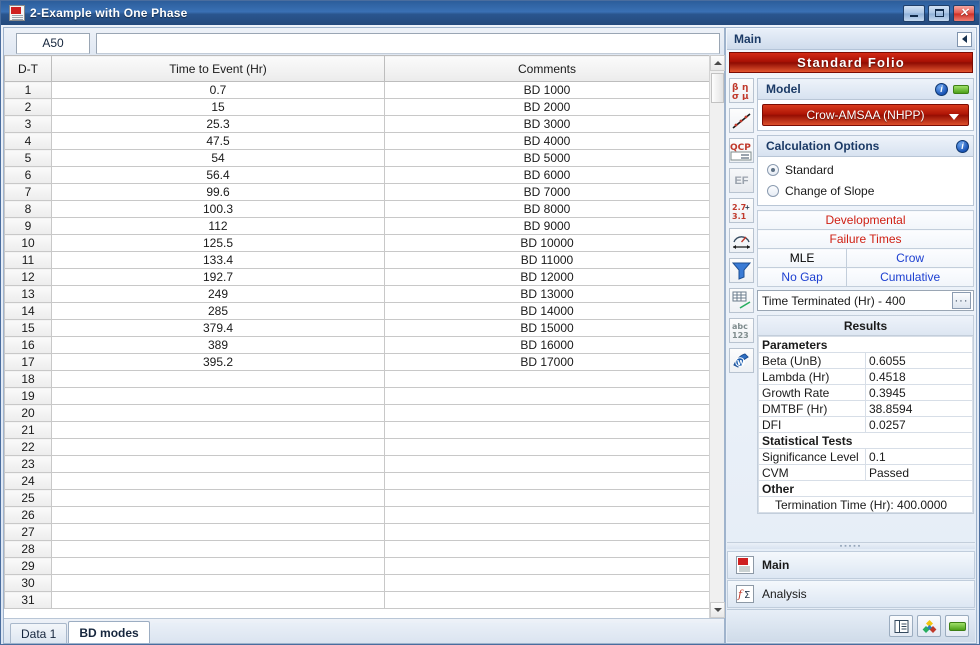 The width and height of the screenshot is (980, 645). I want to click on cell-comments: BD 17000, so click(547, 362).